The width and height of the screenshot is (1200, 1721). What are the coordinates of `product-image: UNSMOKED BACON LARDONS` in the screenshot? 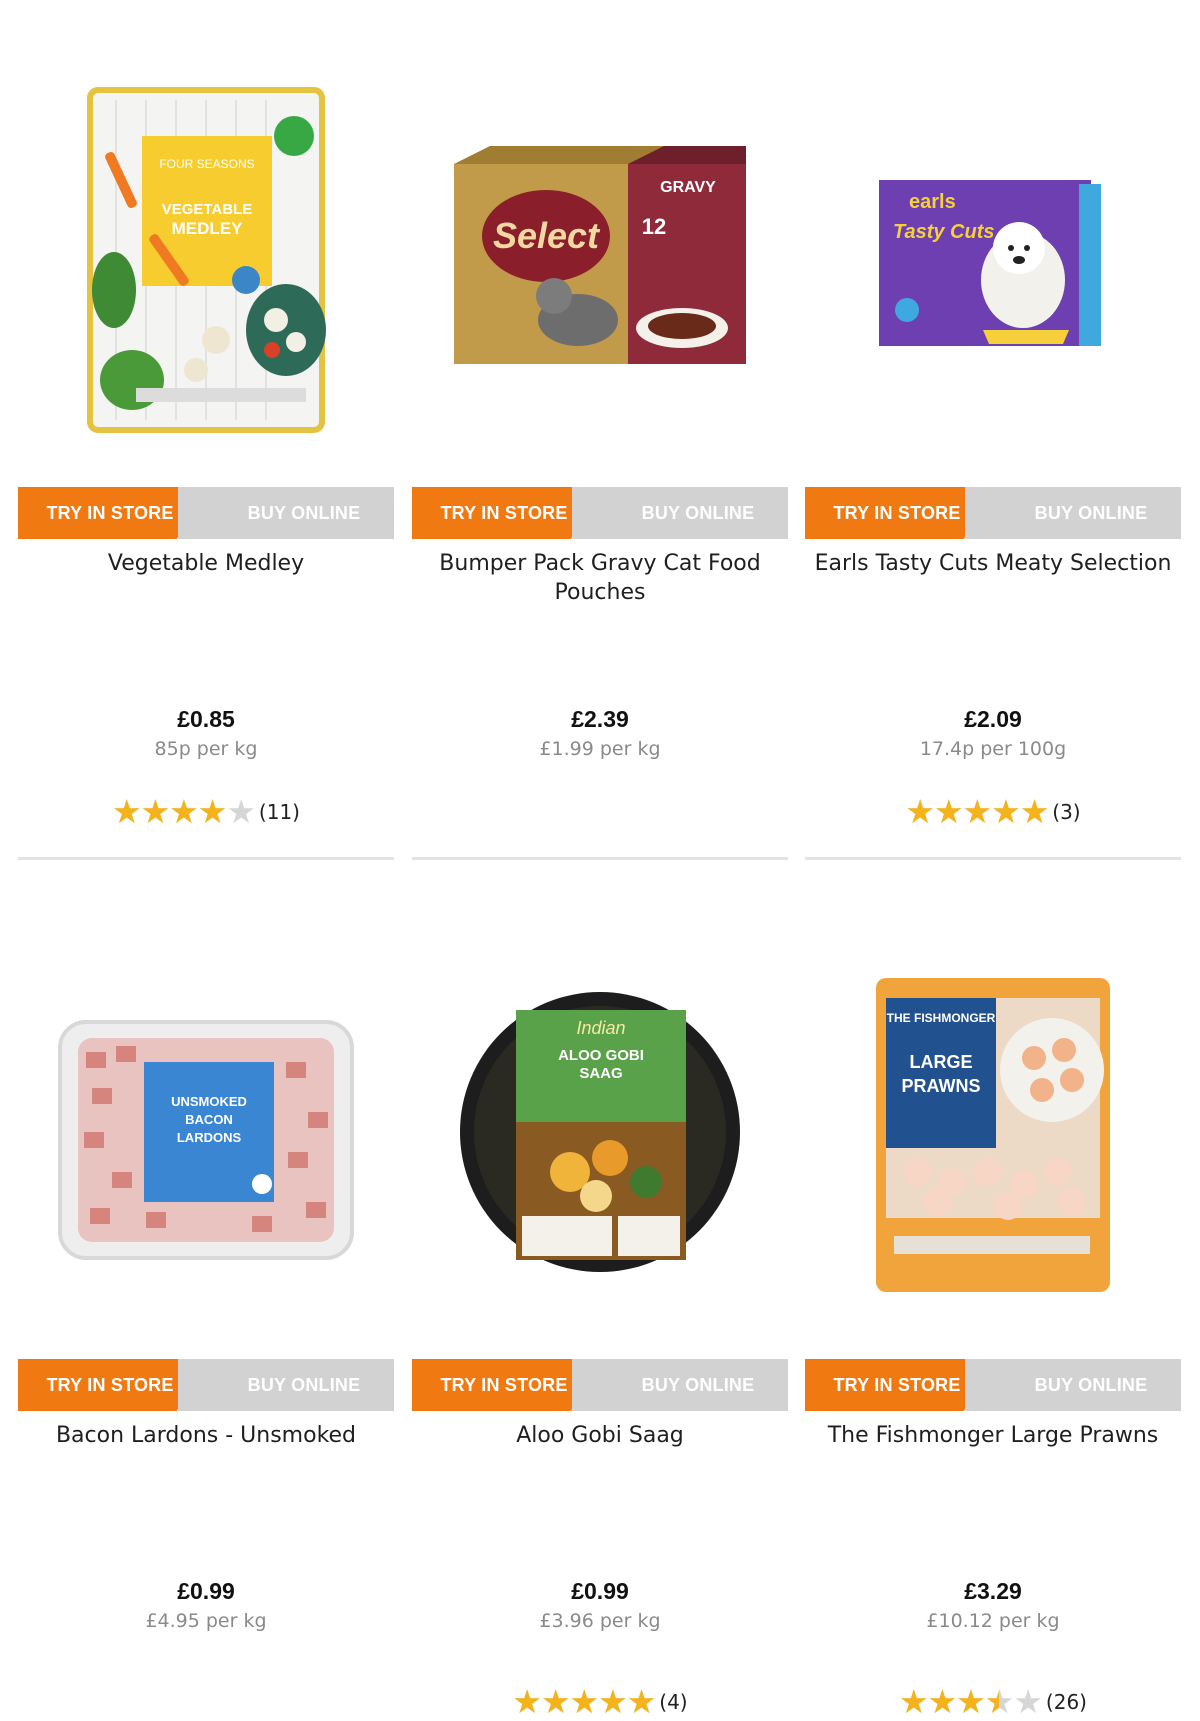 It's located at (206, 1132).